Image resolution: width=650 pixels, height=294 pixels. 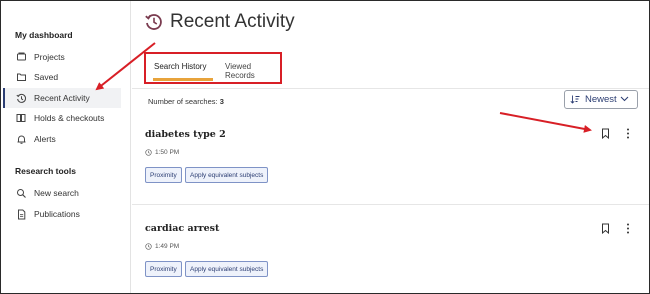 What do you see at coordinates (49, 57) in the screenshot?
I see `sidebar-item-label: Projects` at bounding box center [49, 57].